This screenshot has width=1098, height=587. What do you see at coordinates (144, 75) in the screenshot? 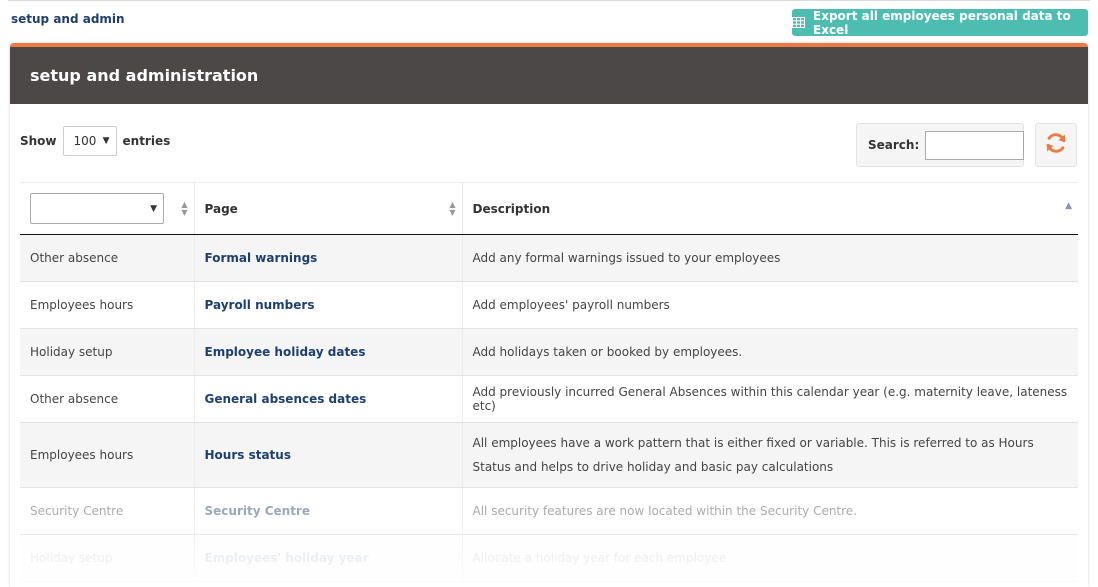
I see `panel-title: setup and administration` at bounding box center [144, 75].